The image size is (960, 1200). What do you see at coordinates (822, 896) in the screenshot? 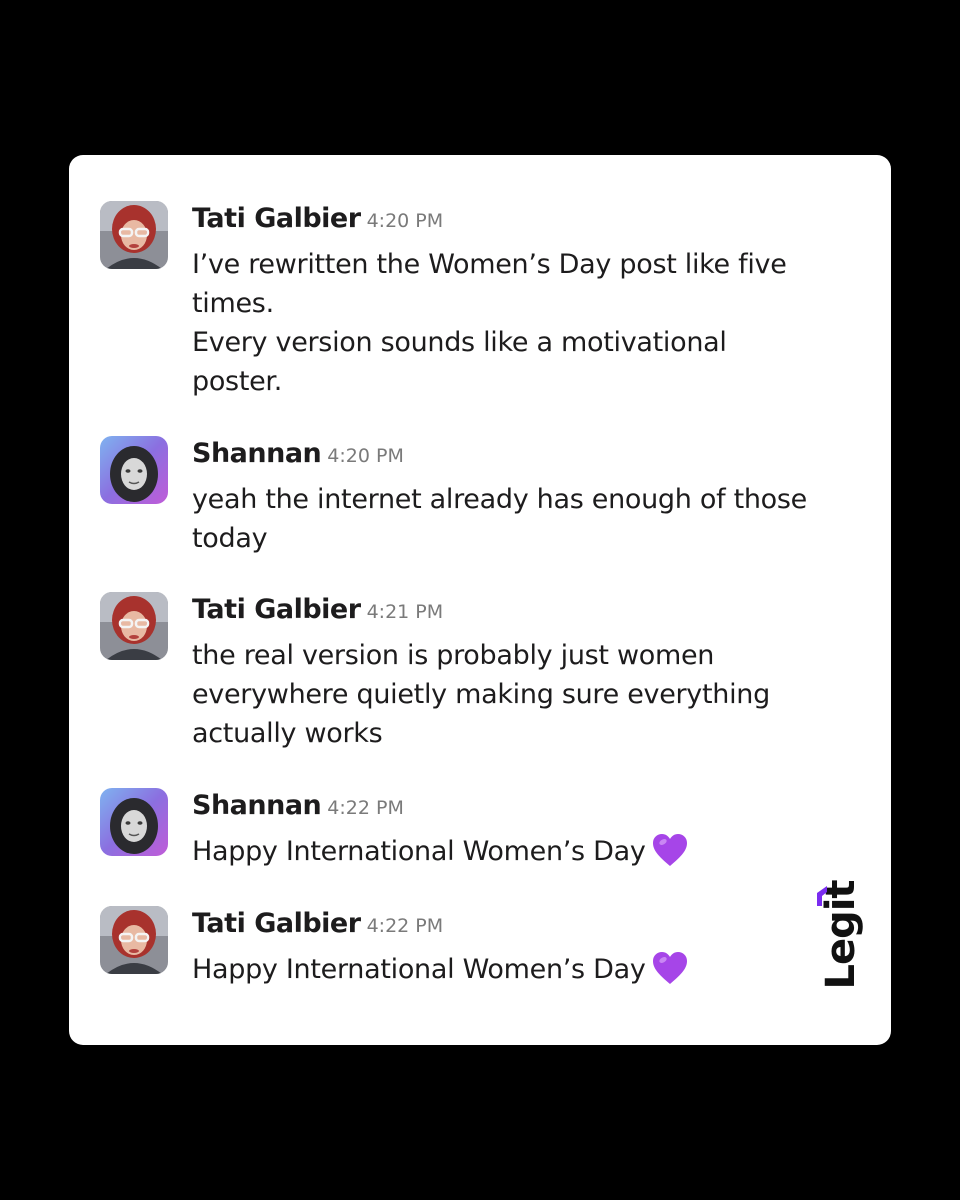
I see `legit-accent-icon` at bounding box center [822, 896].